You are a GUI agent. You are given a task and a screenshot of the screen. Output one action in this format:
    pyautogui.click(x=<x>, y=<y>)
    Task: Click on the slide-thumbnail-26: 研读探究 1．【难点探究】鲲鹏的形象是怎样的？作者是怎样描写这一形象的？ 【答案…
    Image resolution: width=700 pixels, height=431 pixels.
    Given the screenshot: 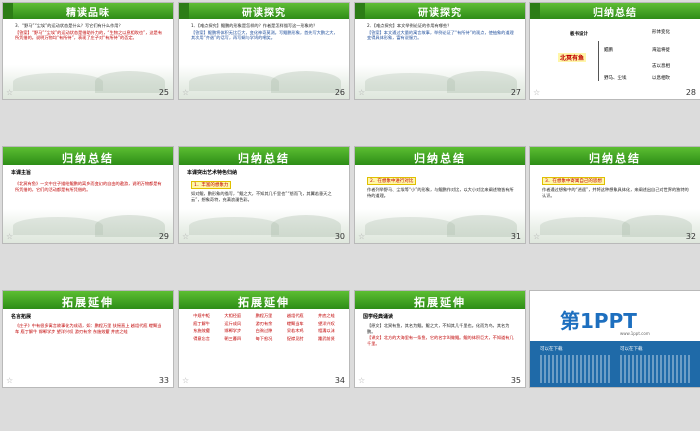 What is the action you would take?
    pyautogui.click(x=264, y=51)
    